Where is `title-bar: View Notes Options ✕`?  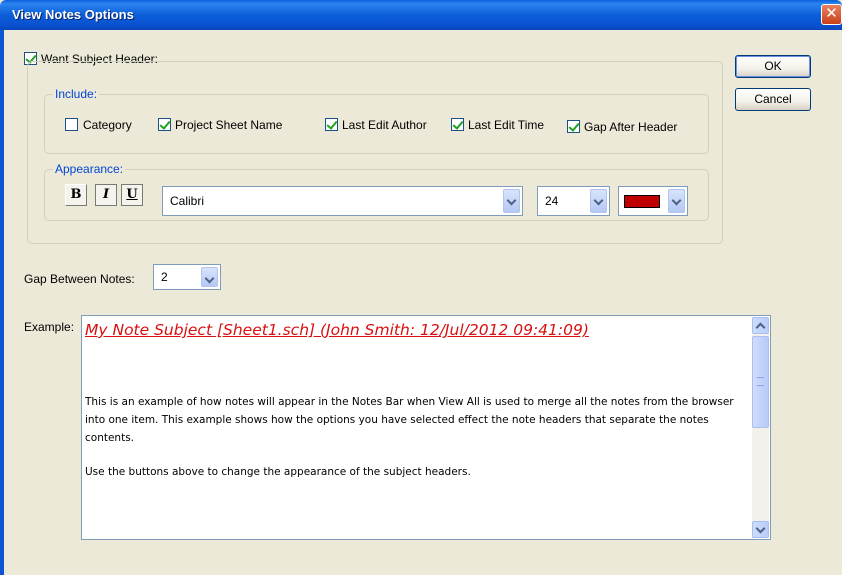 title-bar: View Notes Options ✕ is located at coordinates (421, 15).